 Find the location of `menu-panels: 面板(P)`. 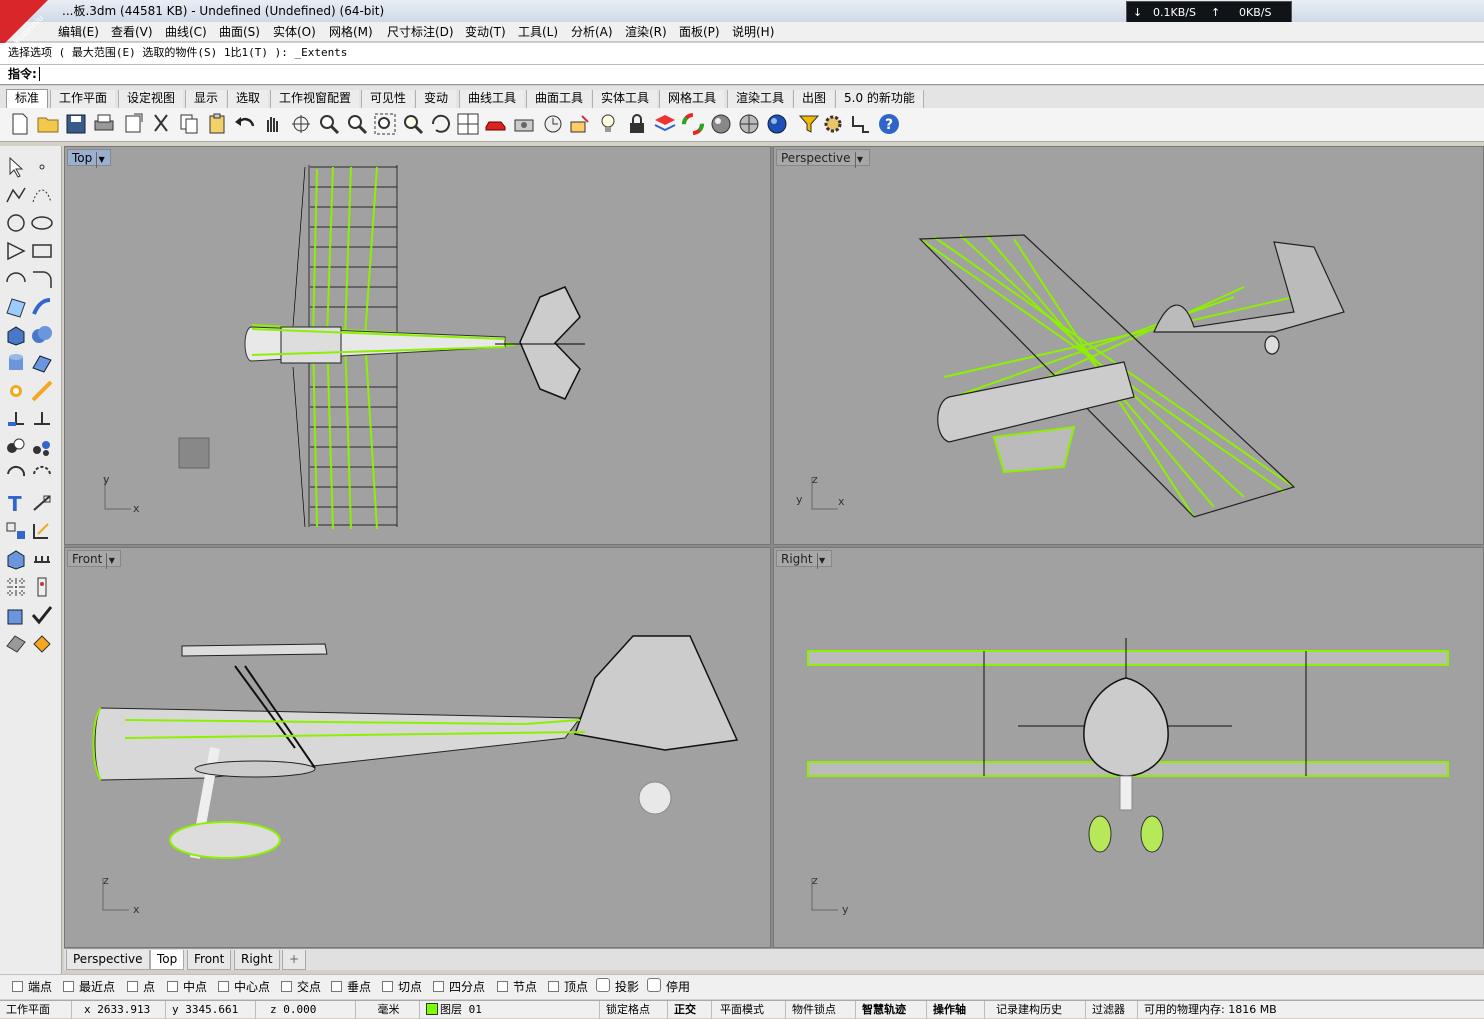

menu-panels: 面板(P) is located at coordinates (699, 32).